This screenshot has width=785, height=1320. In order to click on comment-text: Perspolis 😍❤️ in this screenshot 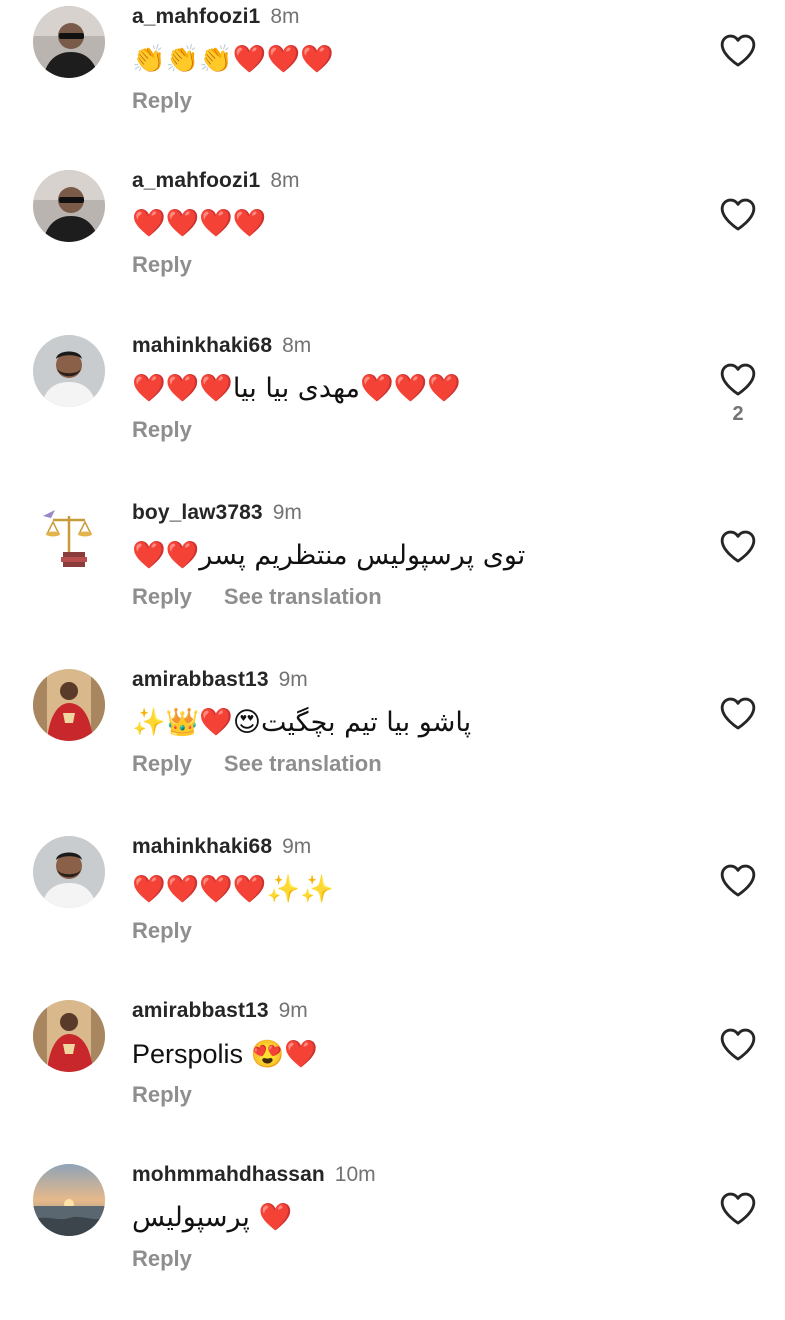, I will do `click(225, 1054)`.